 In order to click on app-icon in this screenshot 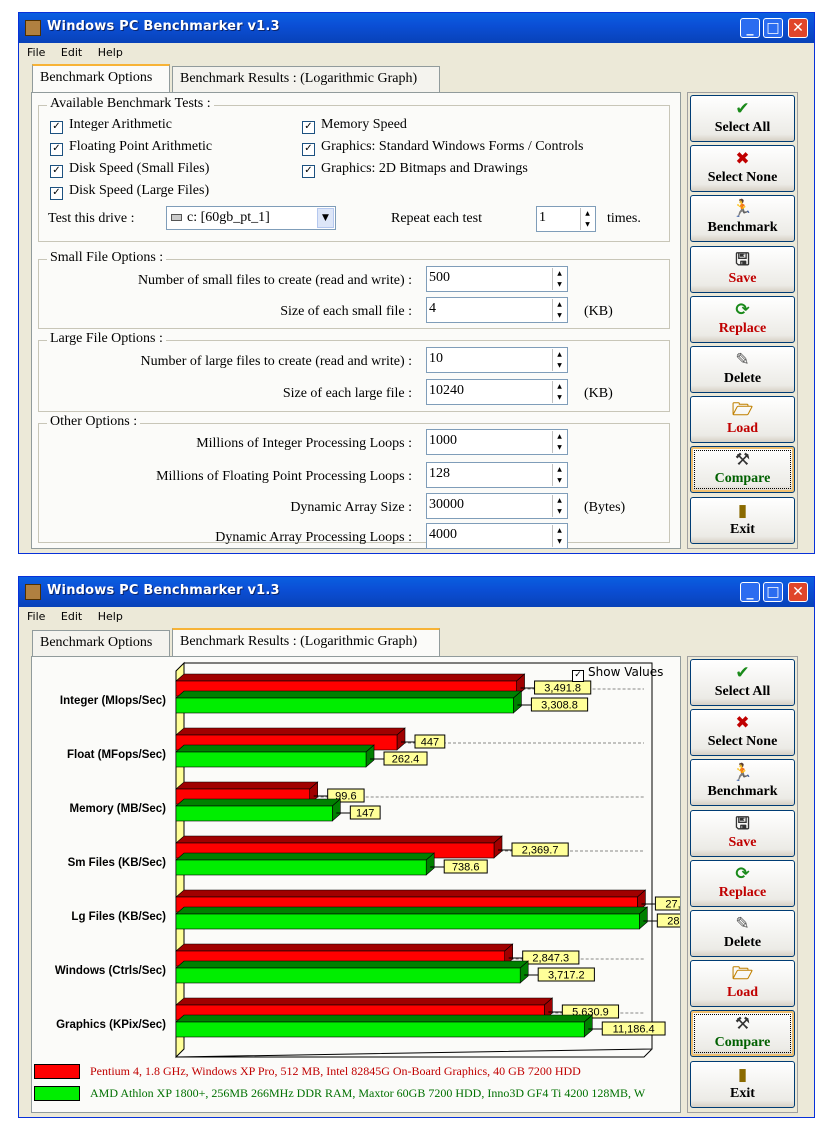, I will do `click(33, 28)`.